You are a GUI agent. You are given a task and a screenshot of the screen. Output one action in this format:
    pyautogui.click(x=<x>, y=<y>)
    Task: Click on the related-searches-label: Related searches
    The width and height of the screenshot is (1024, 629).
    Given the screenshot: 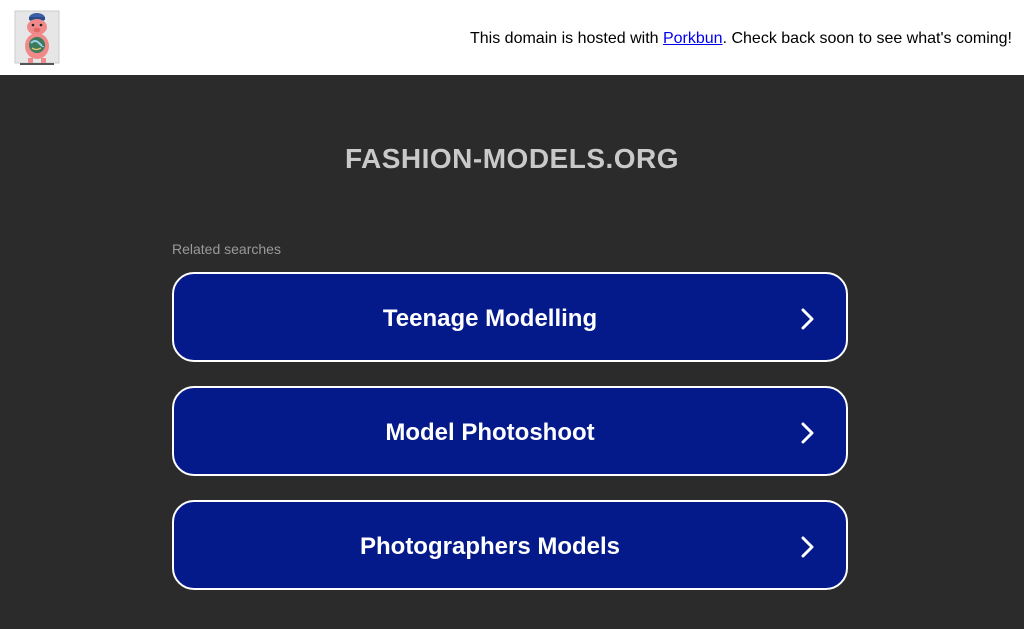 What is the action you would take?
    pyautogui.click(x=226, y=249)
    